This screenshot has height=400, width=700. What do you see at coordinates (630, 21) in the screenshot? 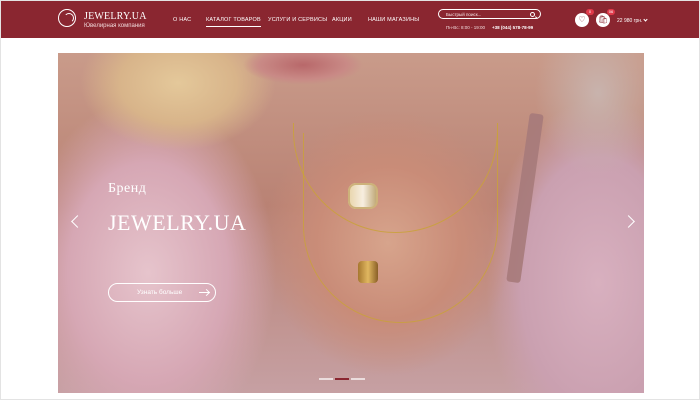
I see `cart-total-value: 22 980 грн.` at bounding box center [630, 21].